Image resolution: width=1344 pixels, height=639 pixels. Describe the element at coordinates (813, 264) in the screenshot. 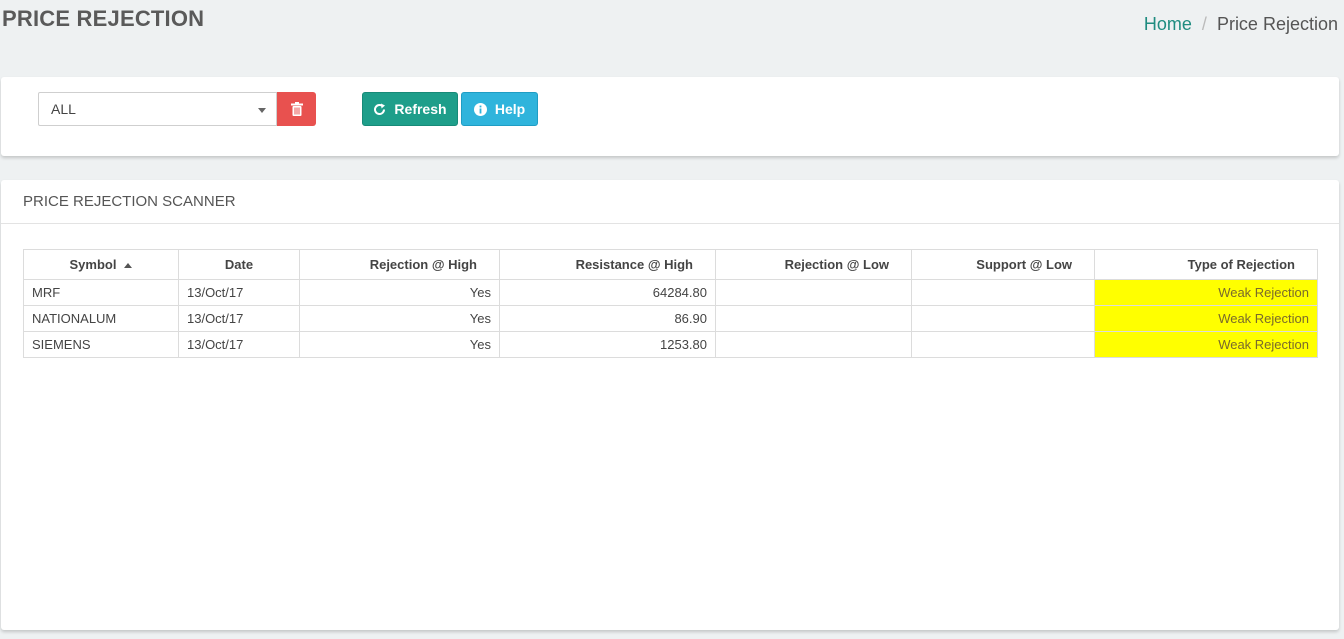

I see `column-header-rejection-low: Rejection @ Low` at that location.